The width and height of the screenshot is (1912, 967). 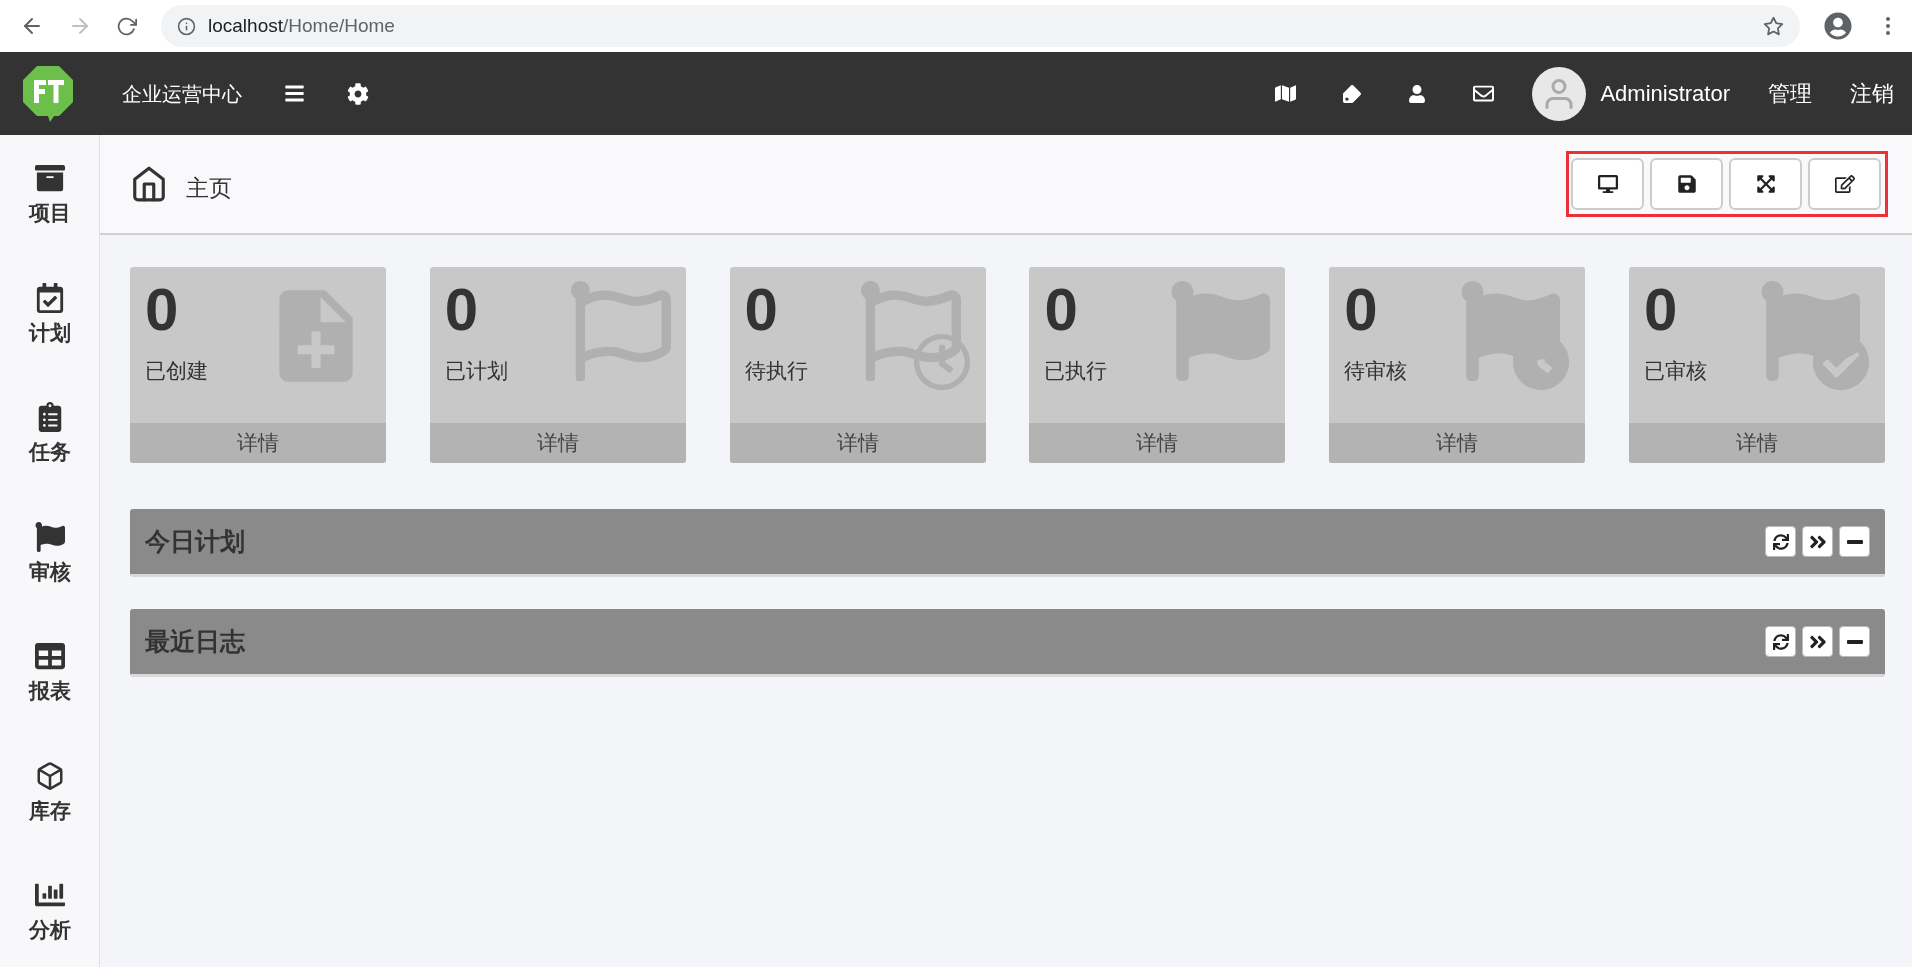 What do you see at coordinates (49, 178) in the screenshot?
I see `archive-icon` at bounding box center [49, 178].